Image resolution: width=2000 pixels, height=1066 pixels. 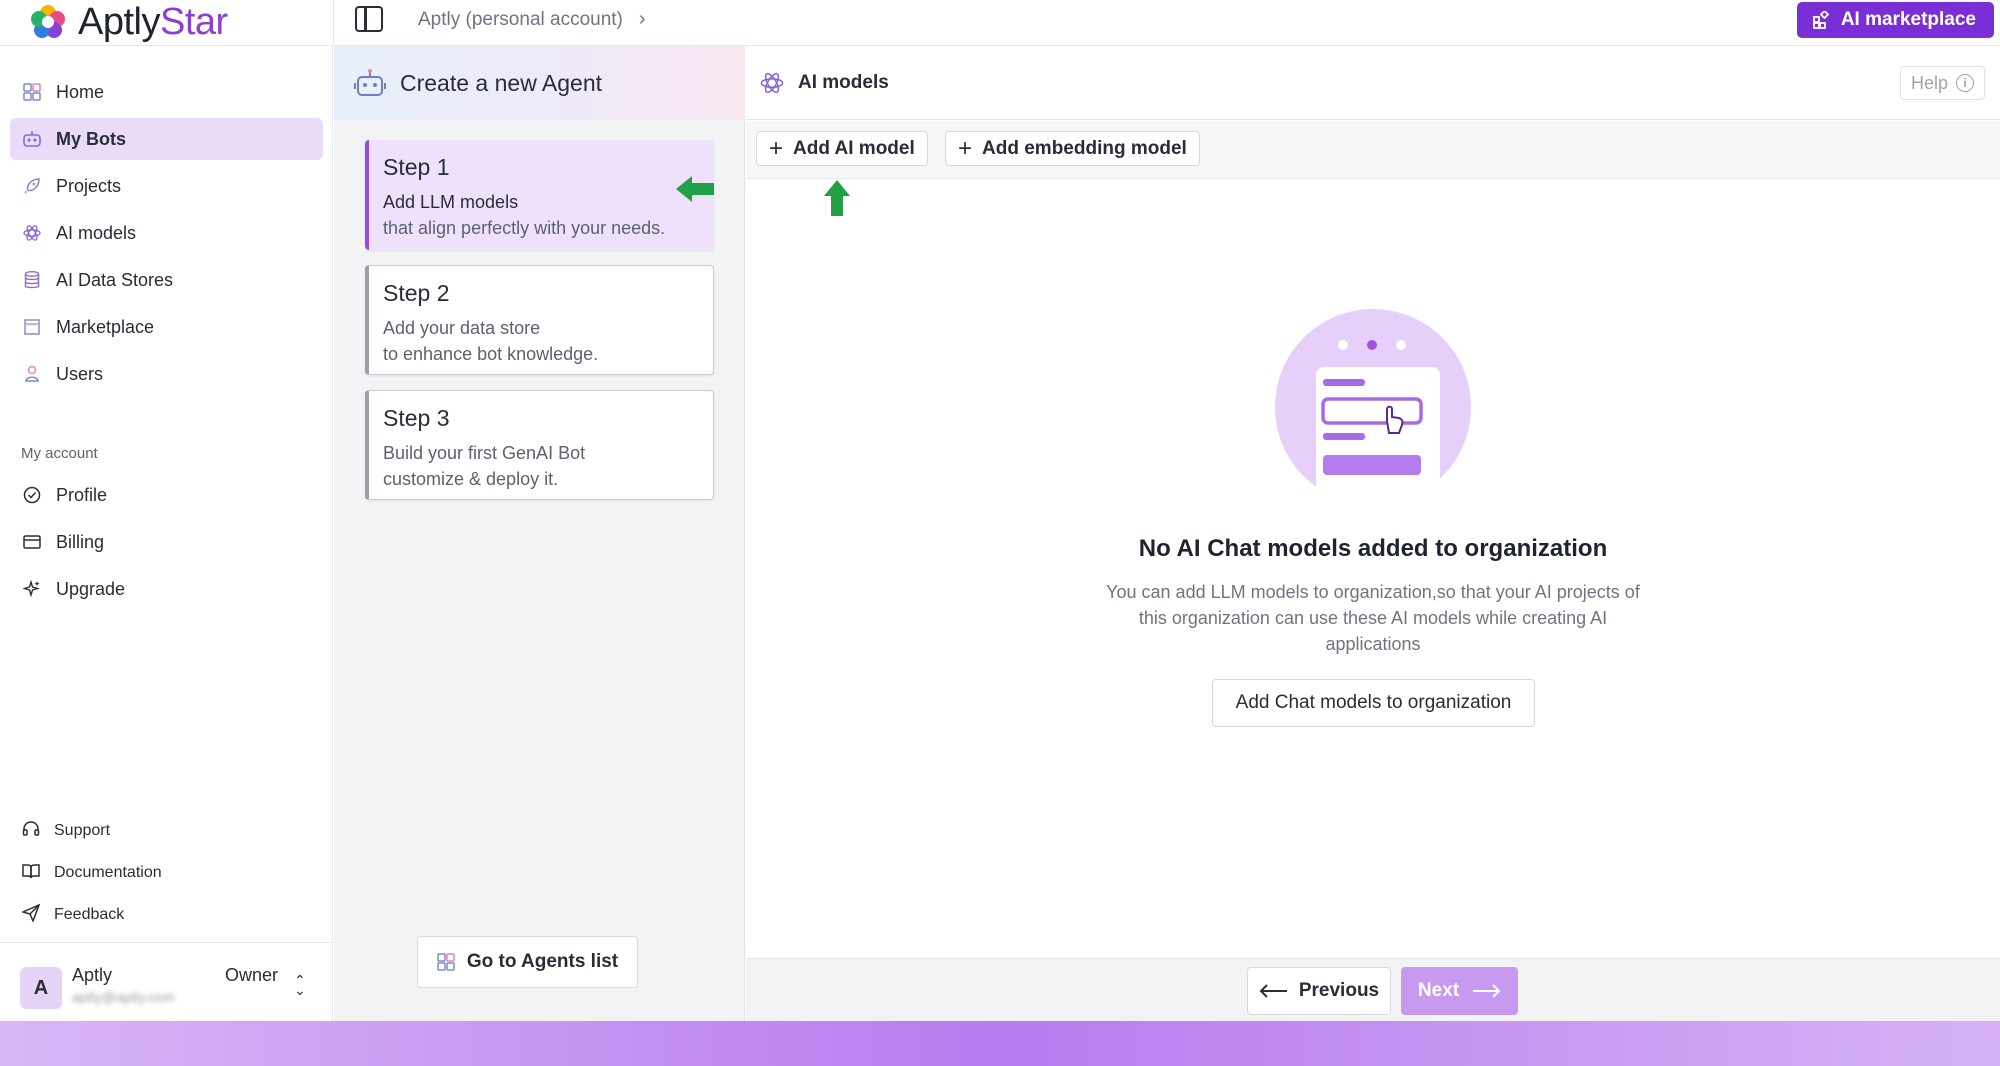 What do you see at coordinates (1487, 991) in the screenshot?
I see `arrow-right-icon` at bounding box center [1487, 991].